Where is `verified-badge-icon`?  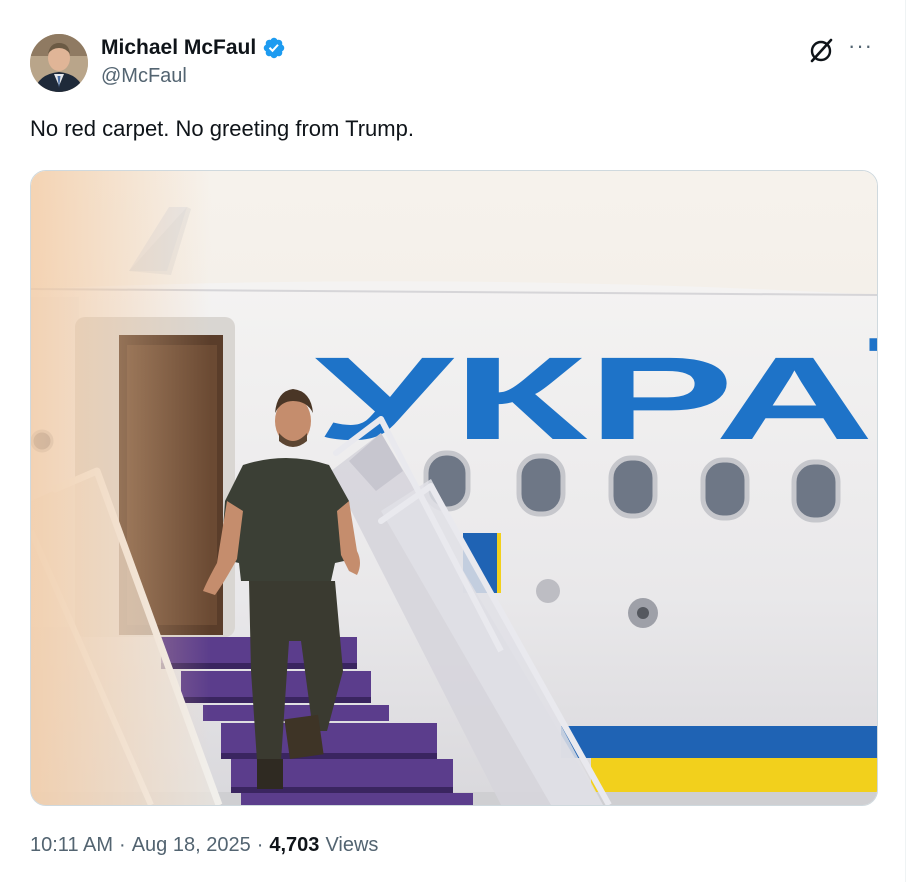 verified-badge-icon is located at coordinates (274, 48).